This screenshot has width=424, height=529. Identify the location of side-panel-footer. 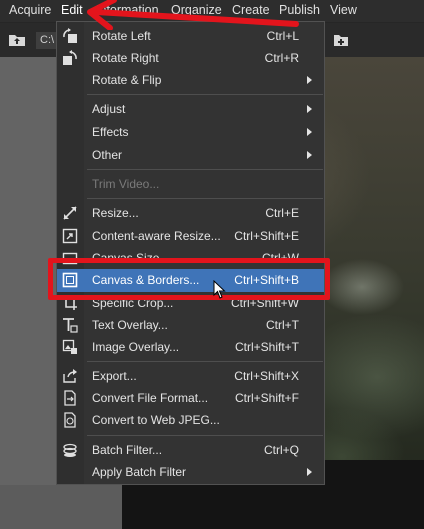
(62, 507).